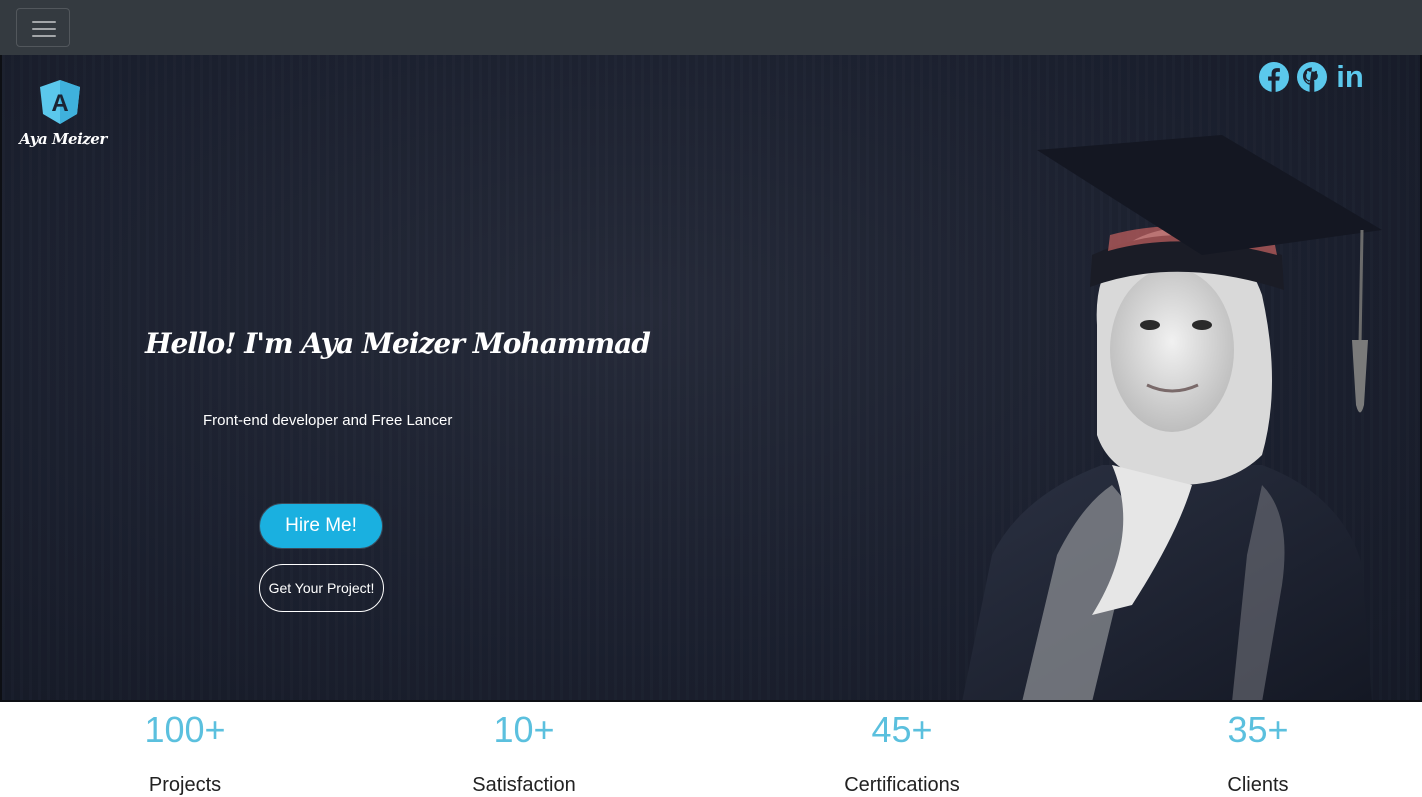 The height and width of the screenshot is (797, 1422). Describe the element at coordinates (902, 729) in the screenshot. I see `stat-value: 45+` at that location.